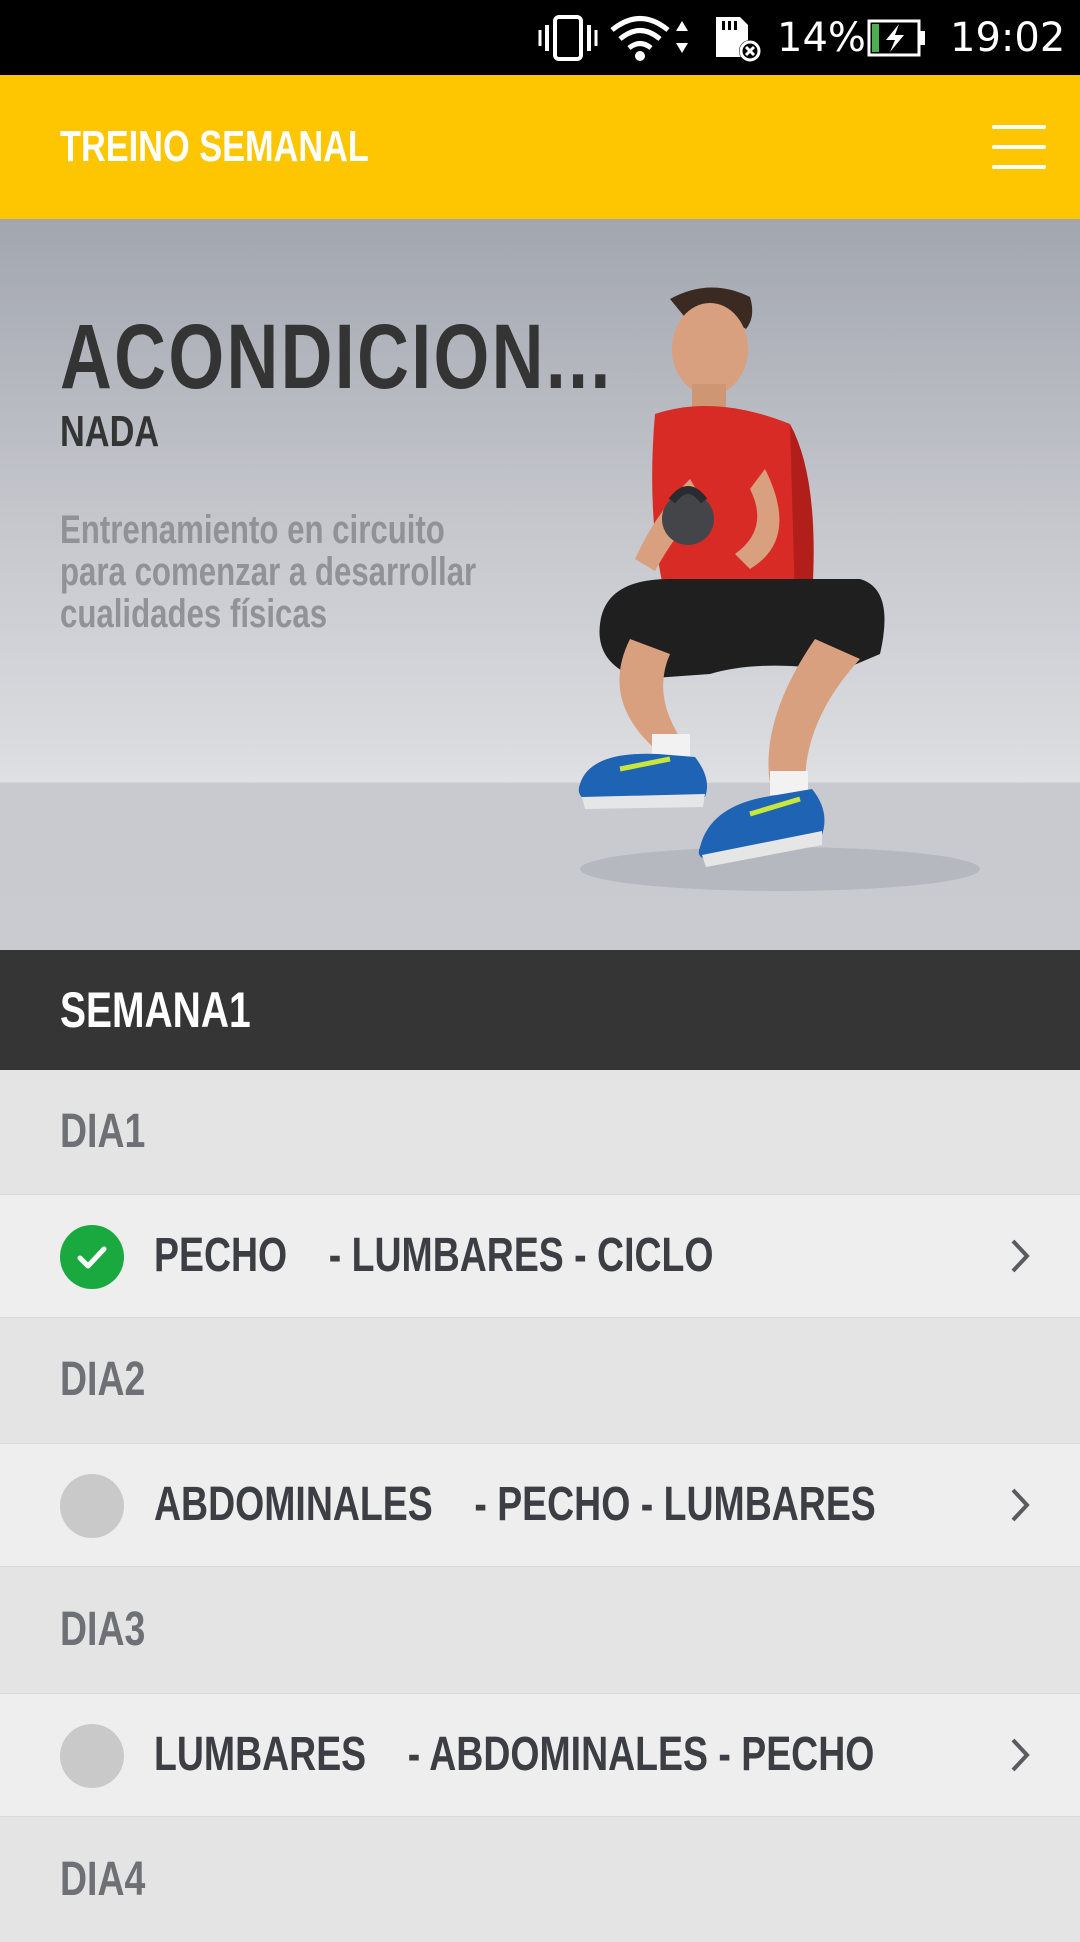  I want to click on day-header: DIA2, so click(540, 1380).